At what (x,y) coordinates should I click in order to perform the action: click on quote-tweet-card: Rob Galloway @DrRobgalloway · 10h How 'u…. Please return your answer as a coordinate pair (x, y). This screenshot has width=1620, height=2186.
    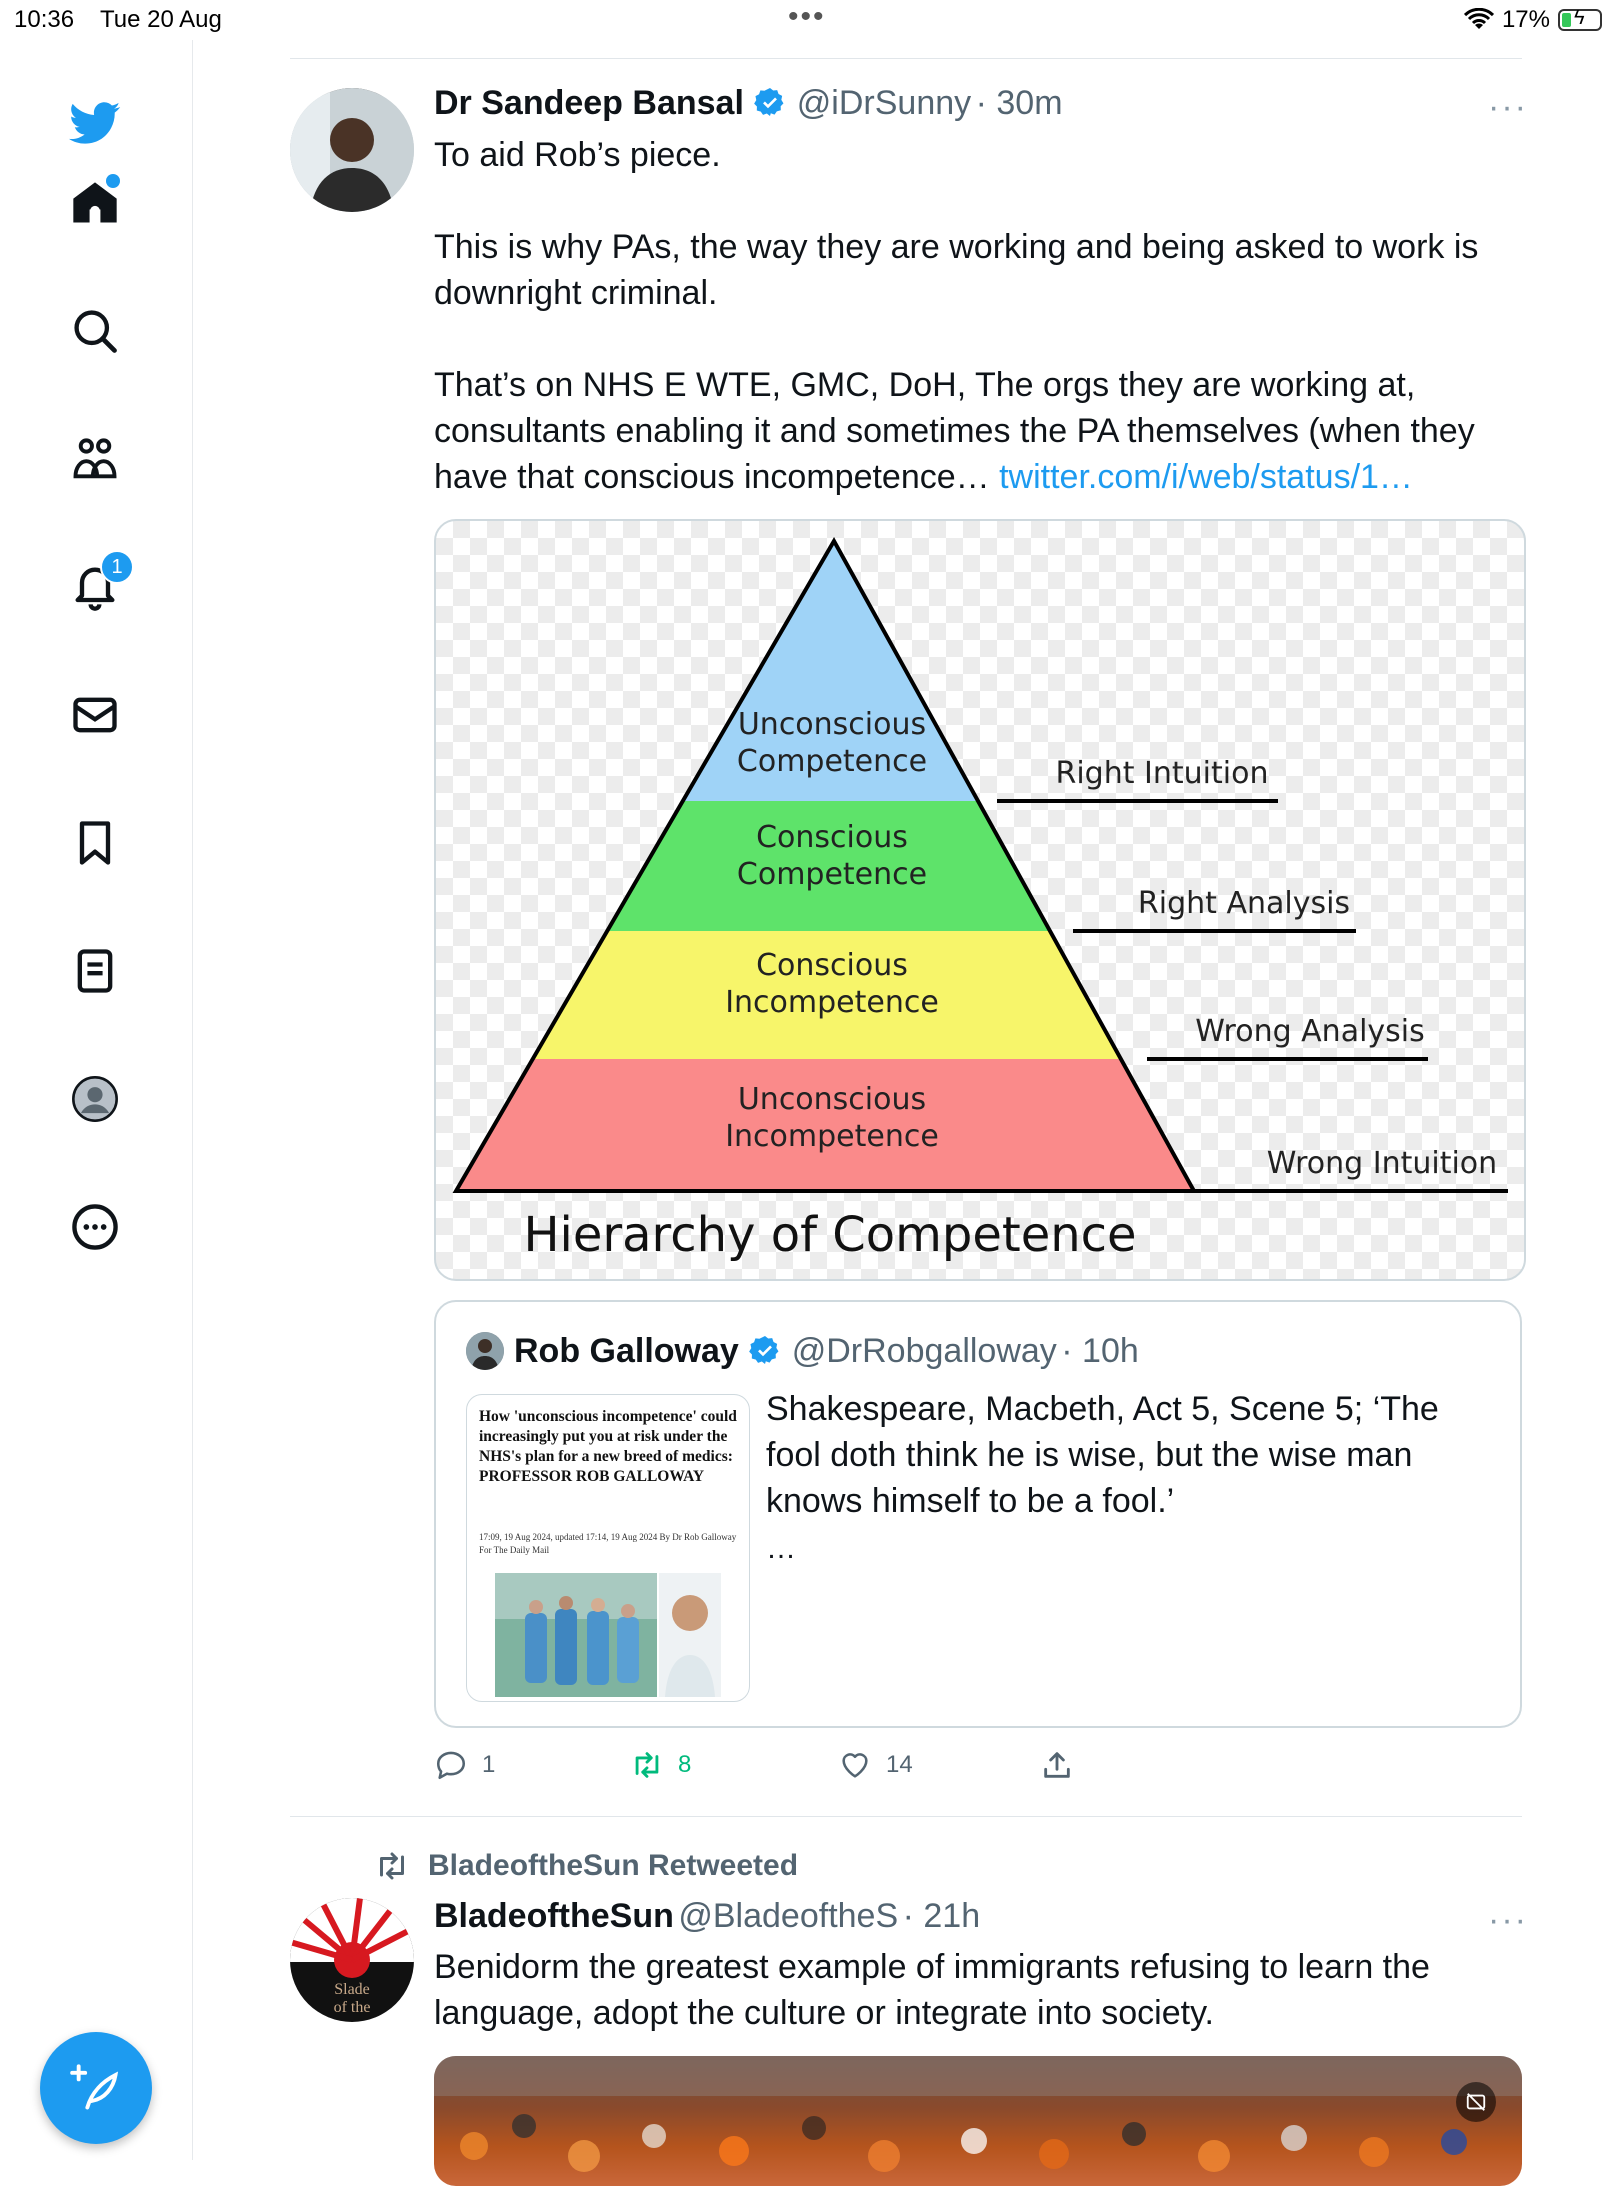
    Looking at the image, I should click on (978, 1514).